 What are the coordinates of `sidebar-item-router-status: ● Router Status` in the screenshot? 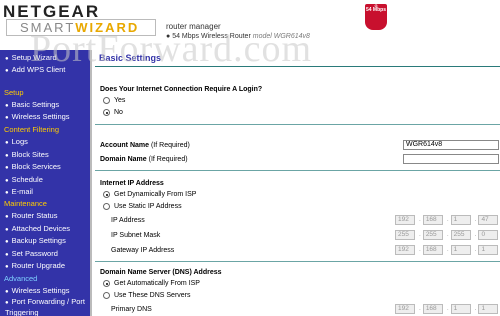 It's located at (46, 216).